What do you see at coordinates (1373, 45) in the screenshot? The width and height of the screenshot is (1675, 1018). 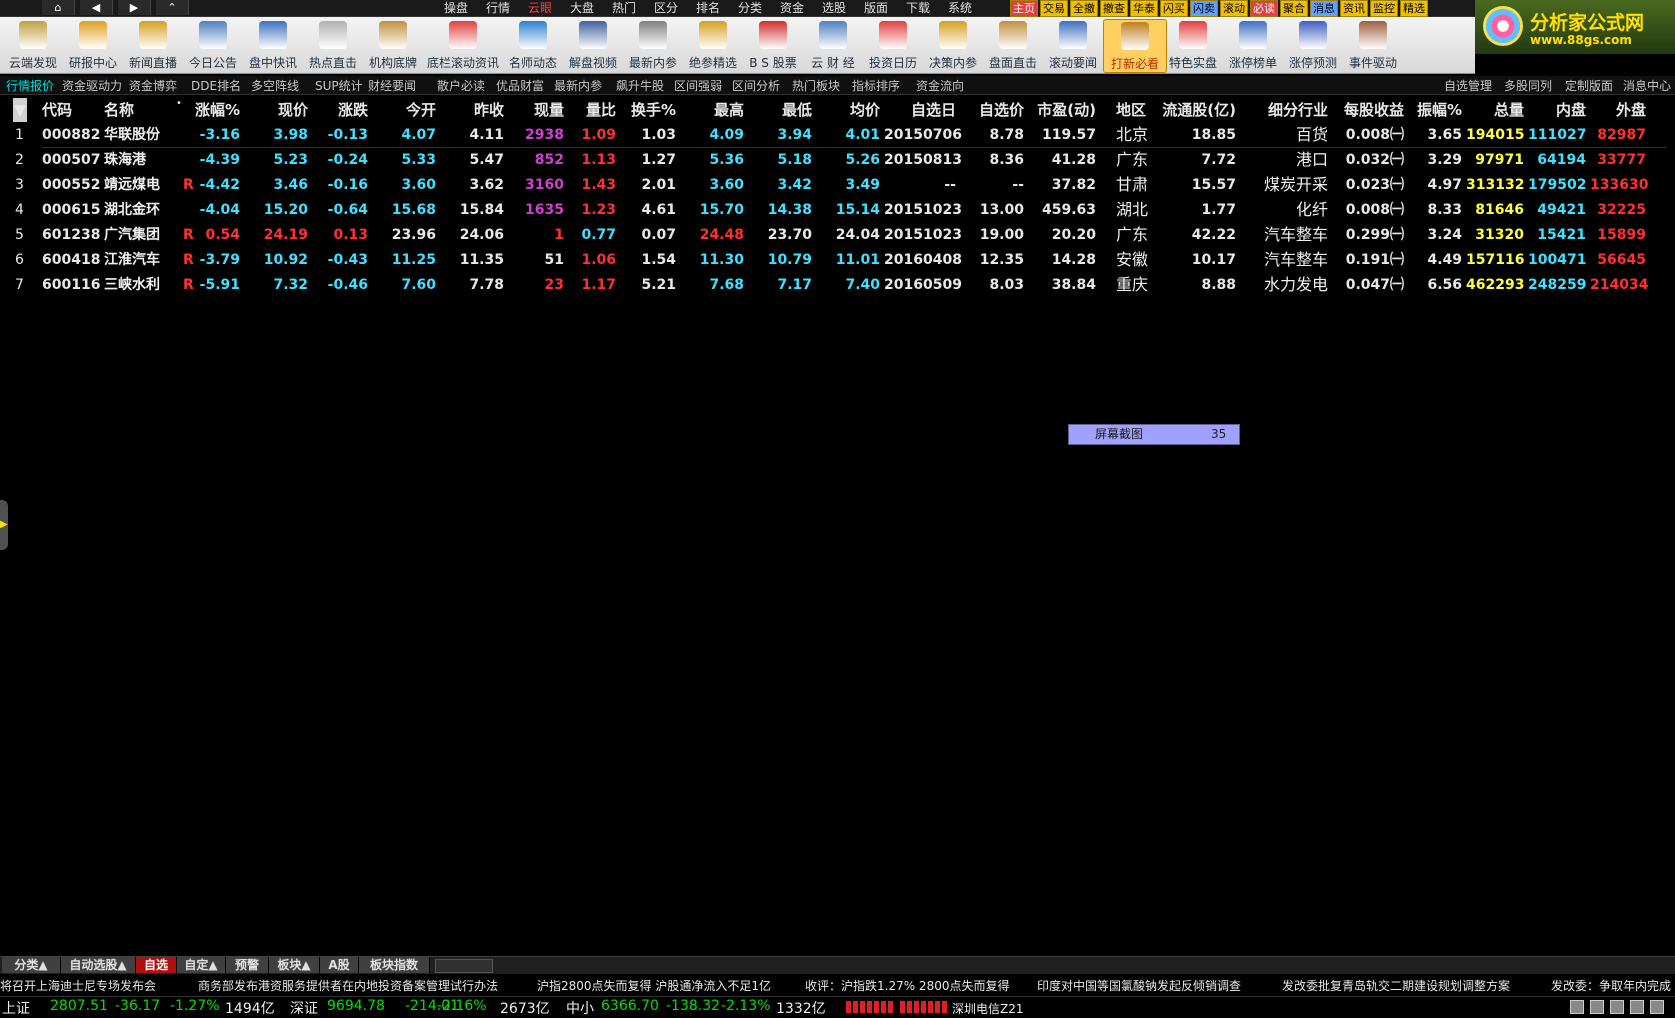 I see `toolbar-button: 事件驱动` at bounding box center [1373, 45].